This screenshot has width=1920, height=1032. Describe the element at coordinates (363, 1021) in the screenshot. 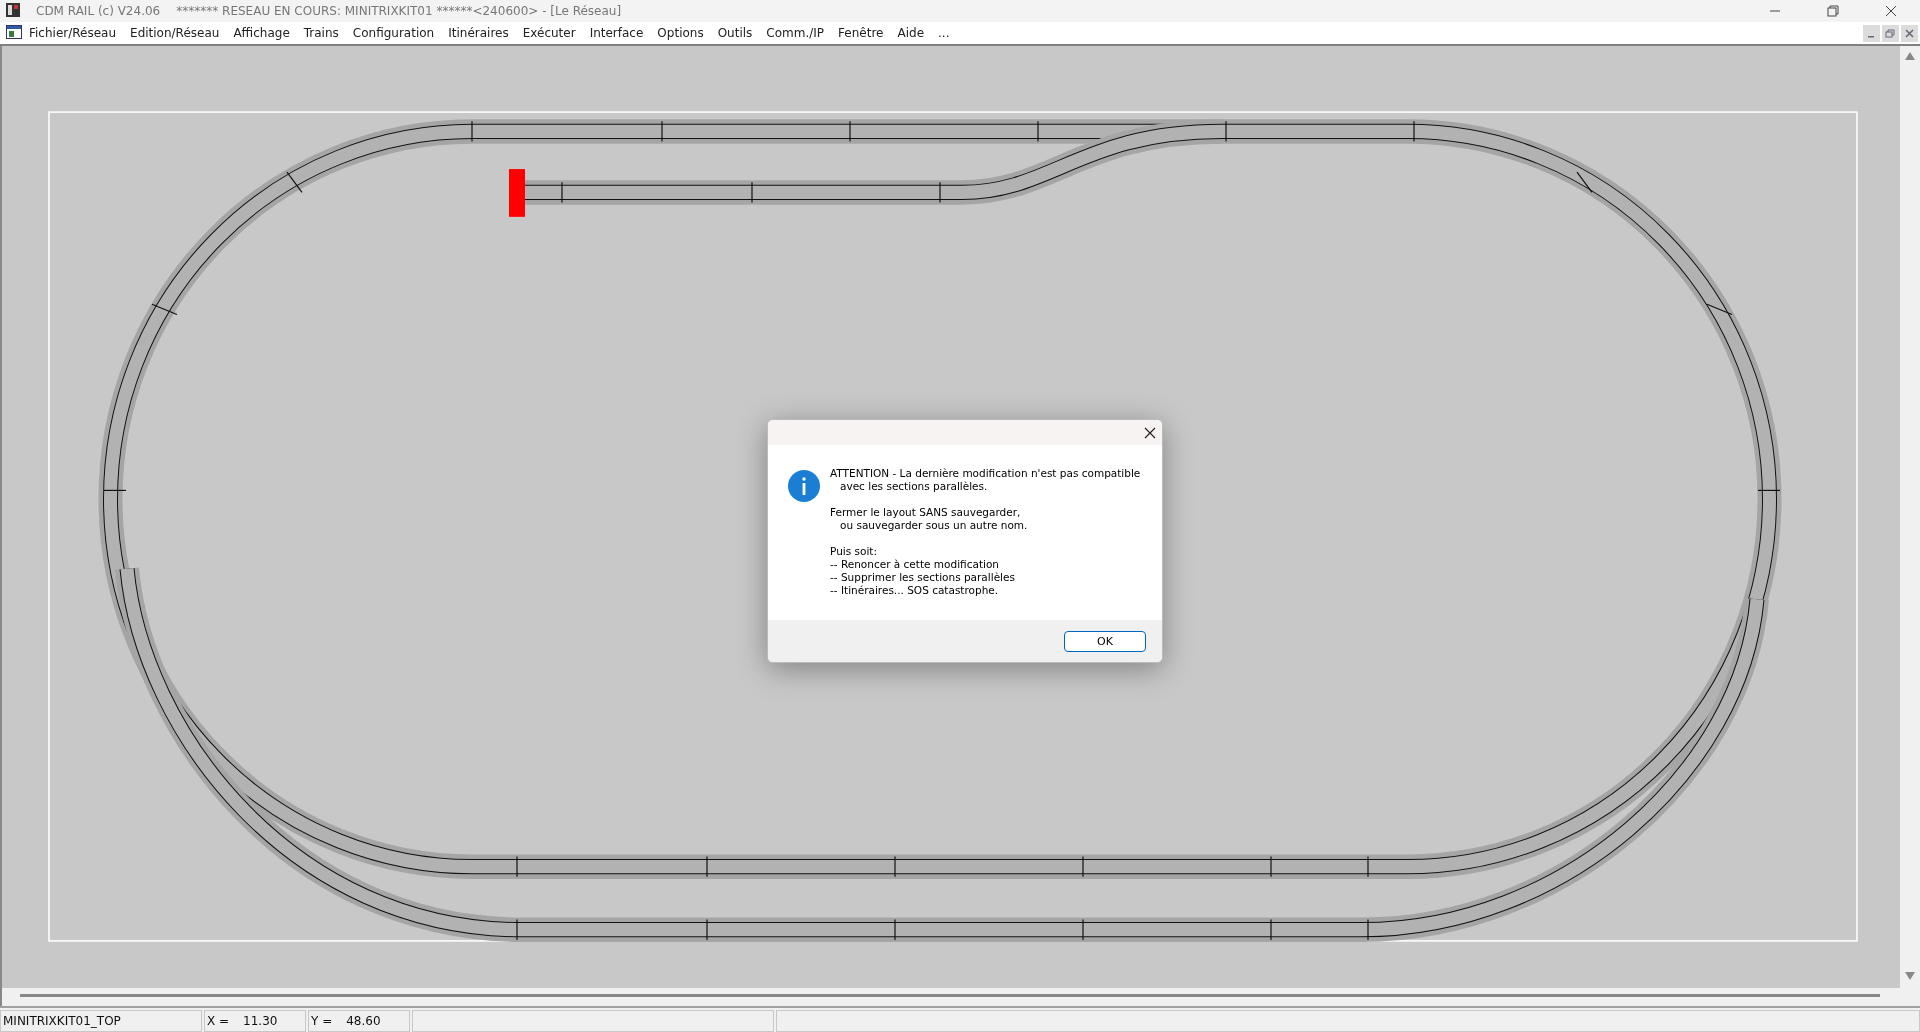

I see `y-value: 48.60` at that location.